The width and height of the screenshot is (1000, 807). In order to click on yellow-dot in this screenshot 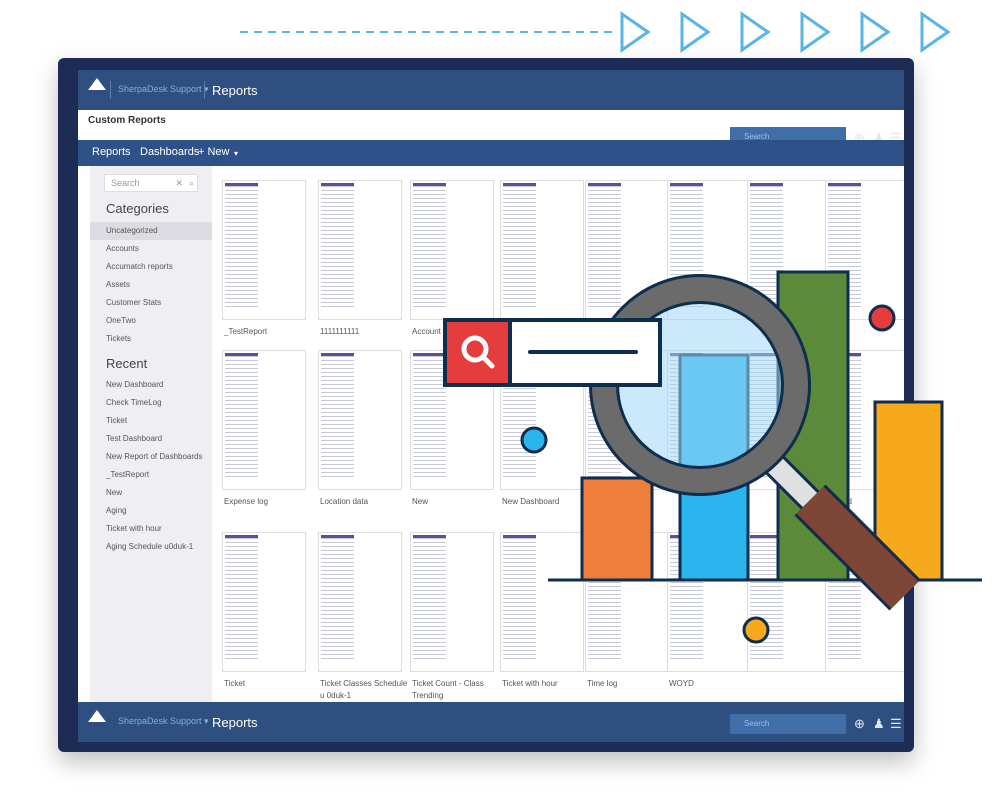, I will do `click(756, 630)`.